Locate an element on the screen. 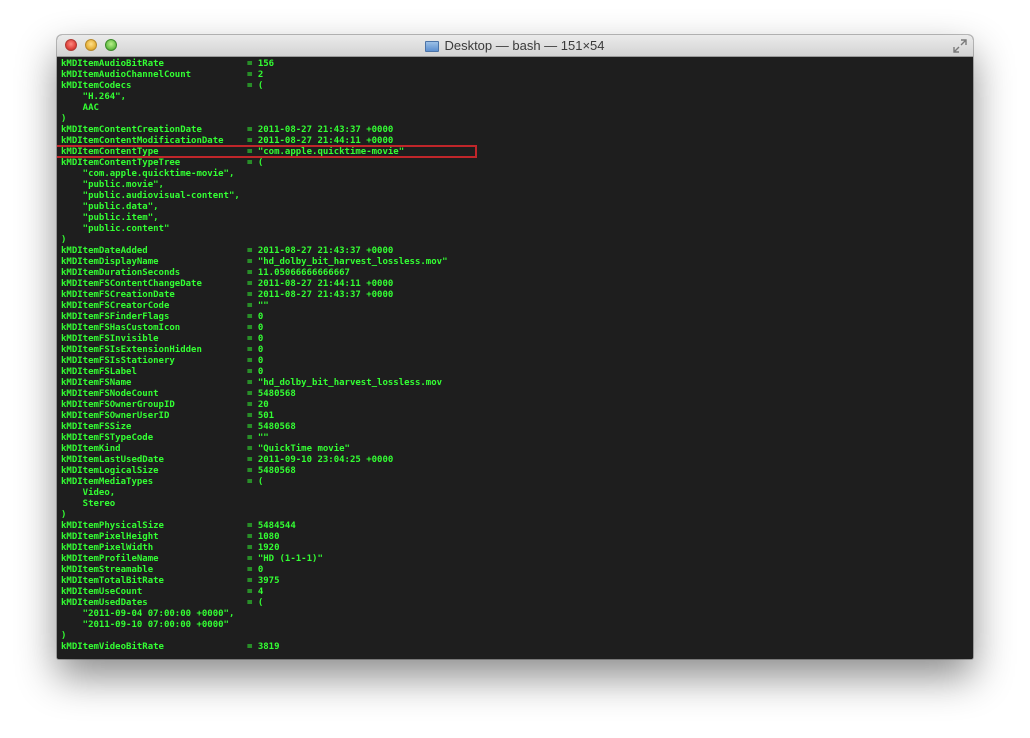 The height and width of the screenshot is (738, 1030). metadata-continuation: "H.264", is located at coordinates (94, 97).